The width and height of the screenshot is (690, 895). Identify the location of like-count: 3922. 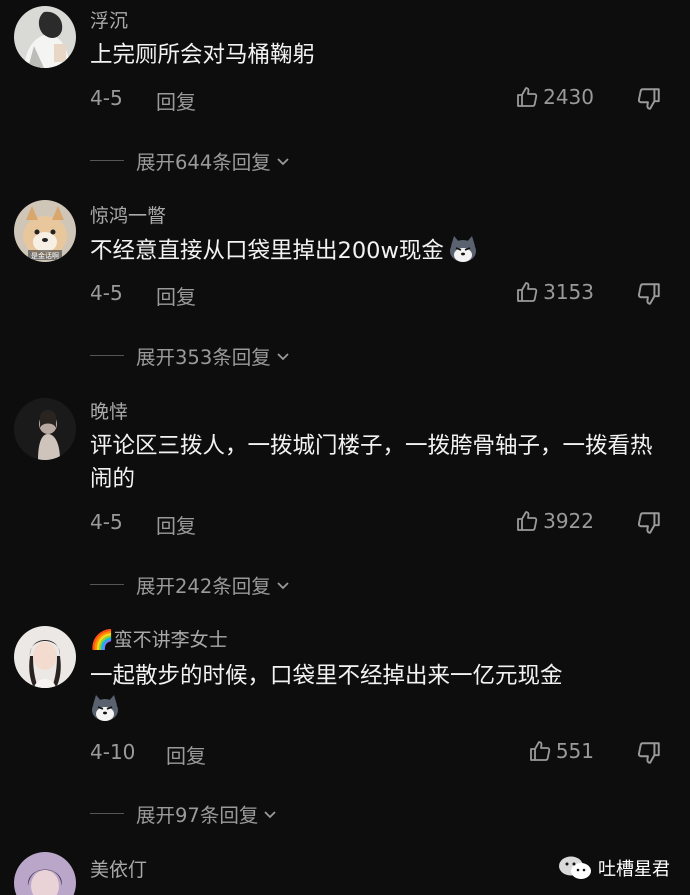
(568, 521).